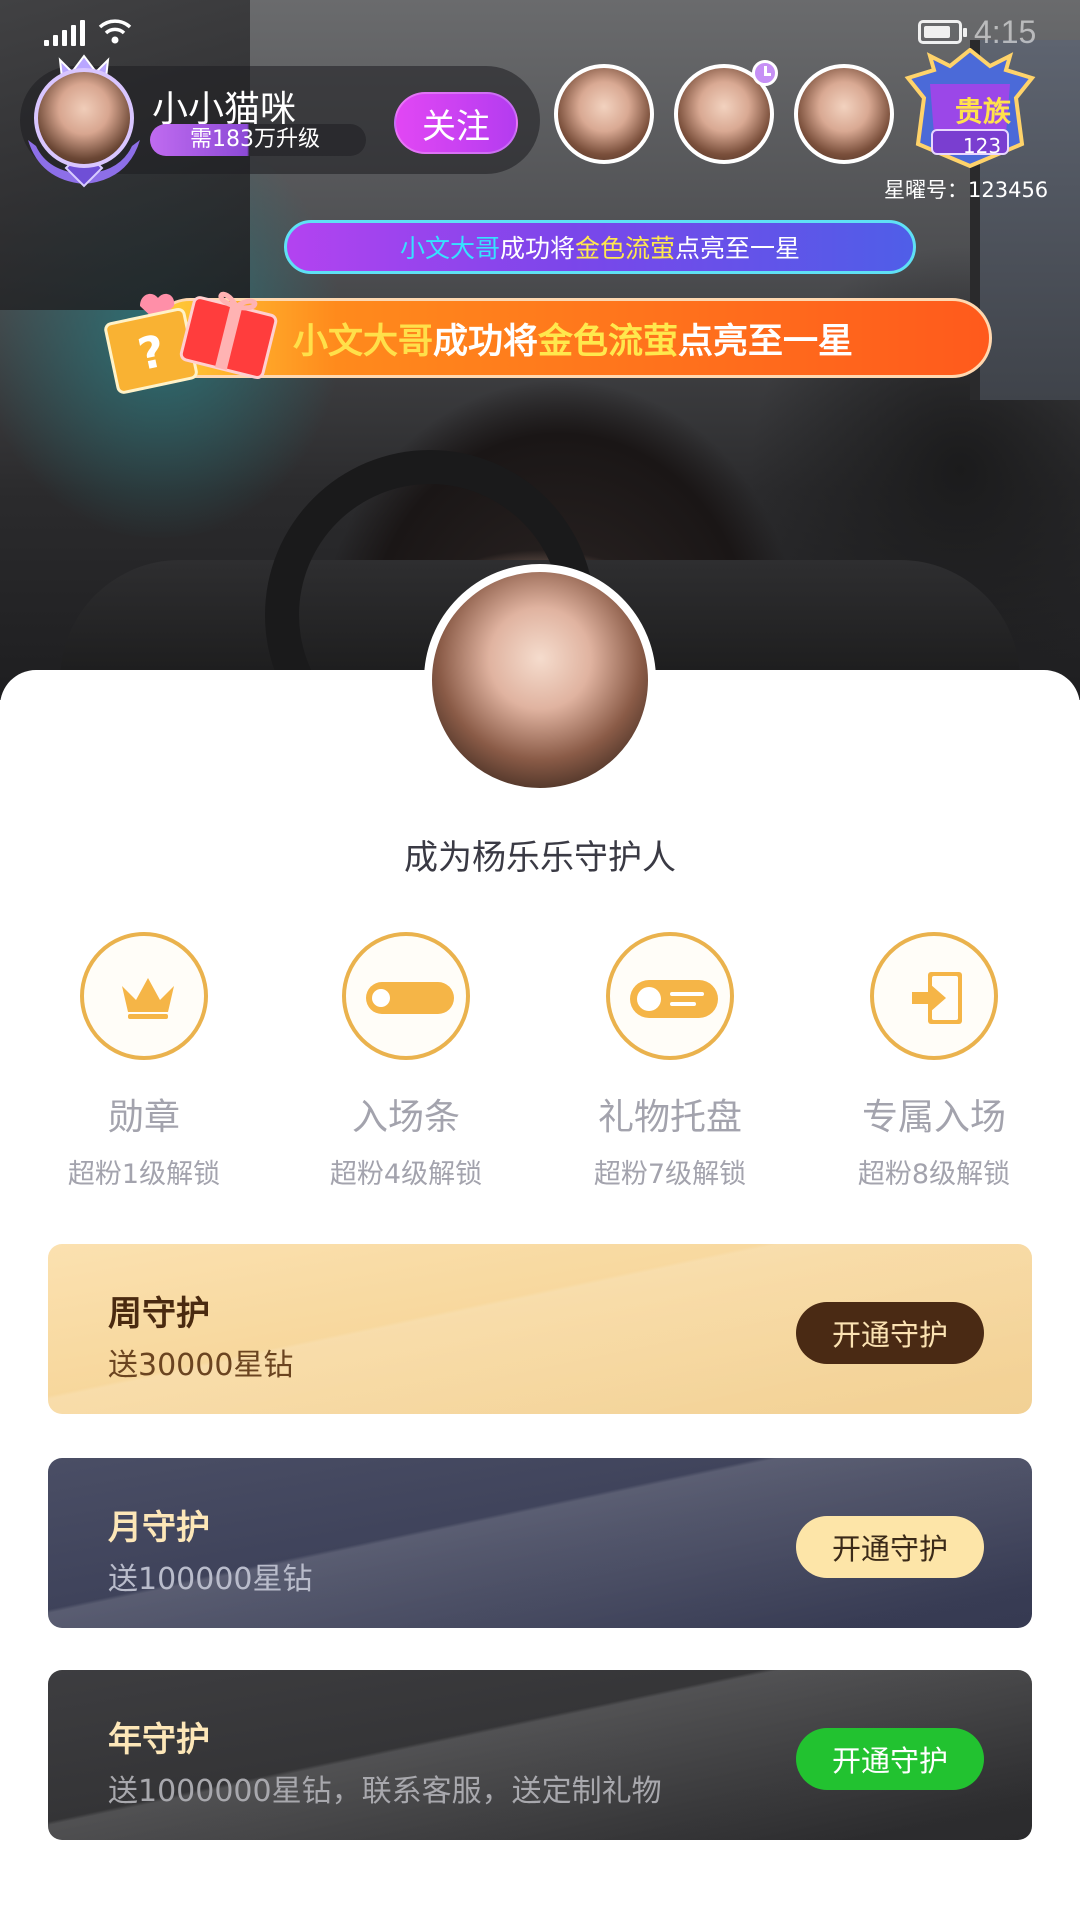  Describe the element at coordinates (406, 1061) in the screenshot. I see `perk-entrance-bar: 入场条 超粉4级解锁` at that location.